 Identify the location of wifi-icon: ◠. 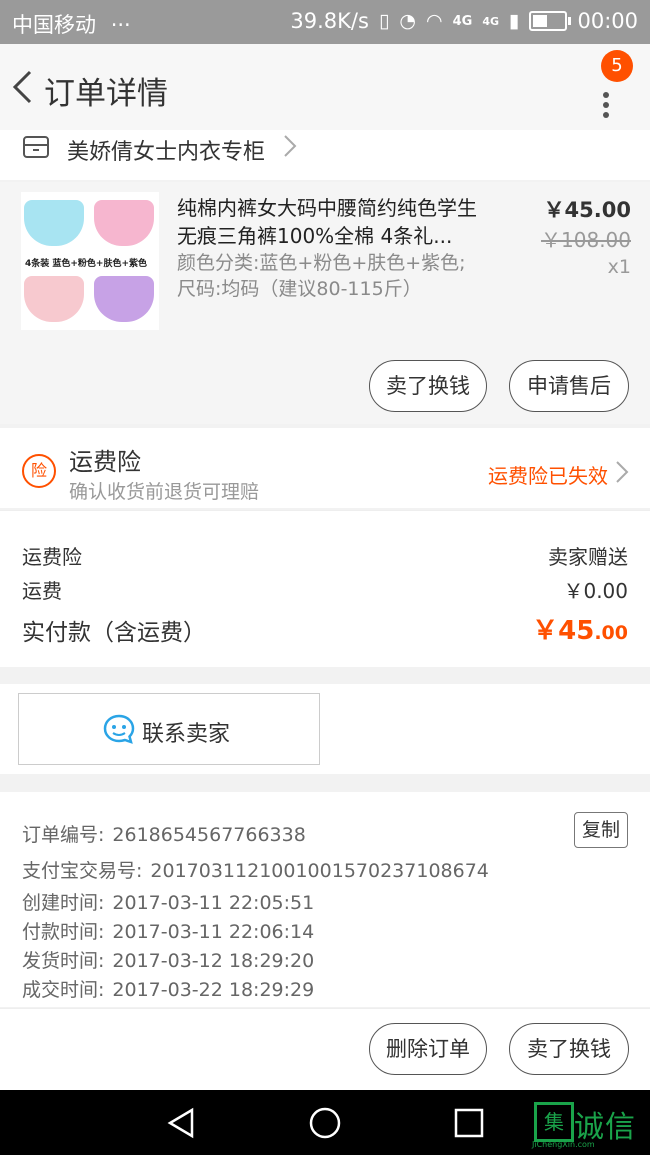
(434, 21).